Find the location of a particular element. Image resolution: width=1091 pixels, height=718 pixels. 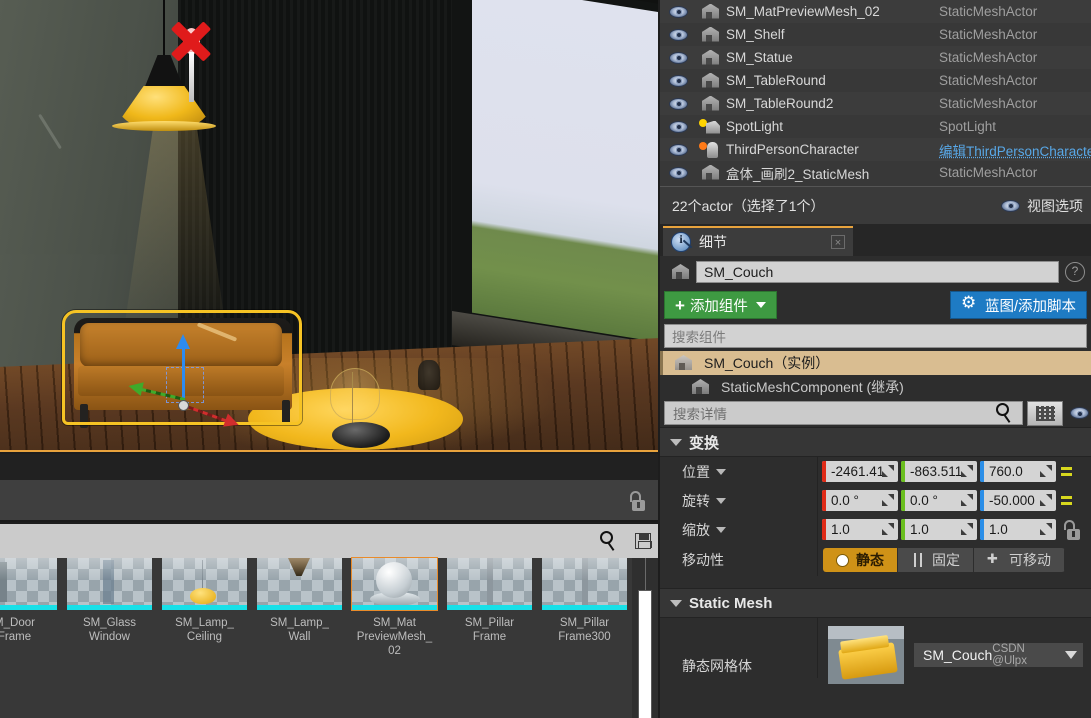

asset-tile: SM_Pillar Frame is located at coordinates (489, 601).